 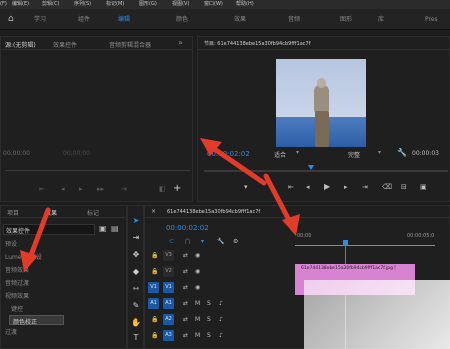 I want to click on watermark-overlay, so click(x=377, y=314).